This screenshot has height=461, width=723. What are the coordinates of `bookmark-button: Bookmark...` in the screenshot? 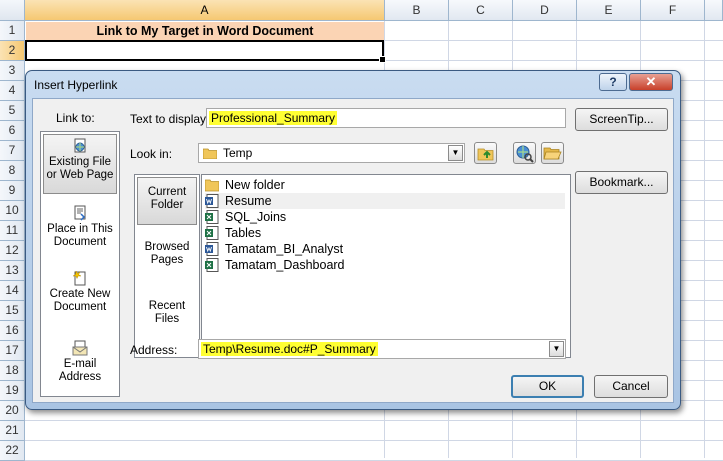 It's located at (621, 182).